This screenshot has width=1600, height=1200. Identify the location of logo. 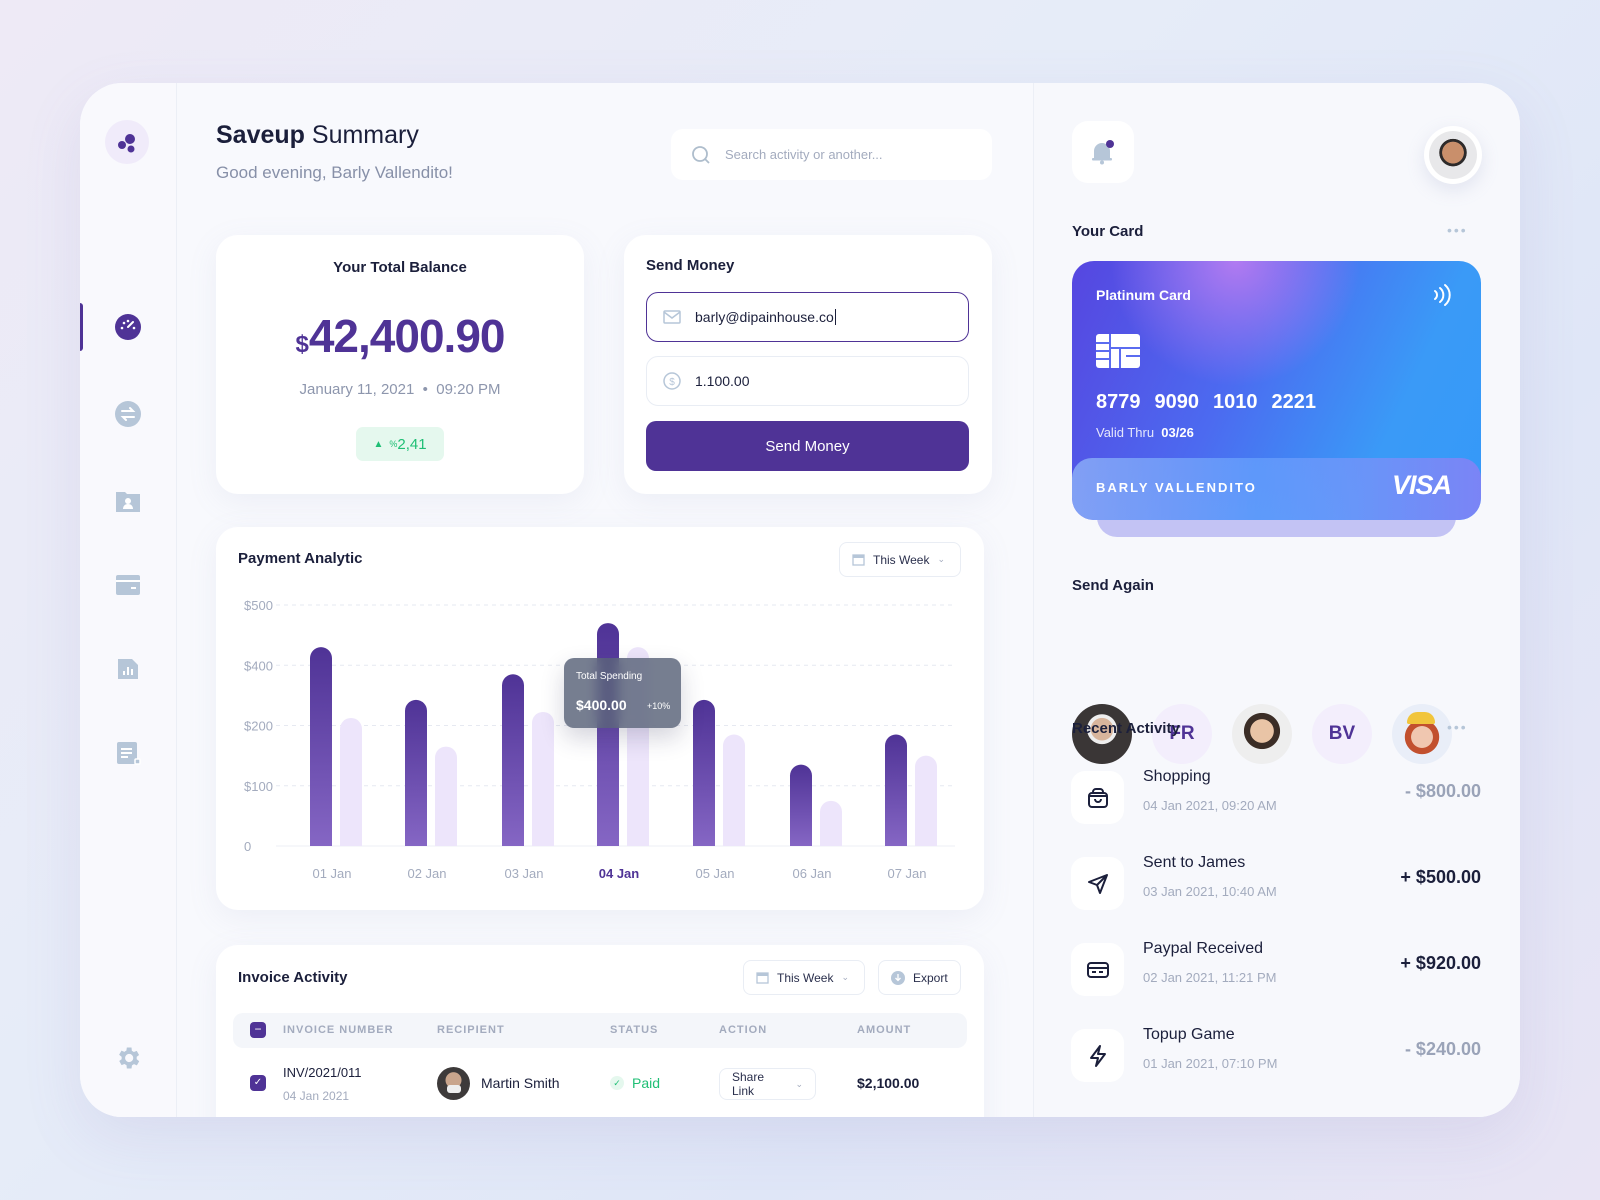
(127, 142).